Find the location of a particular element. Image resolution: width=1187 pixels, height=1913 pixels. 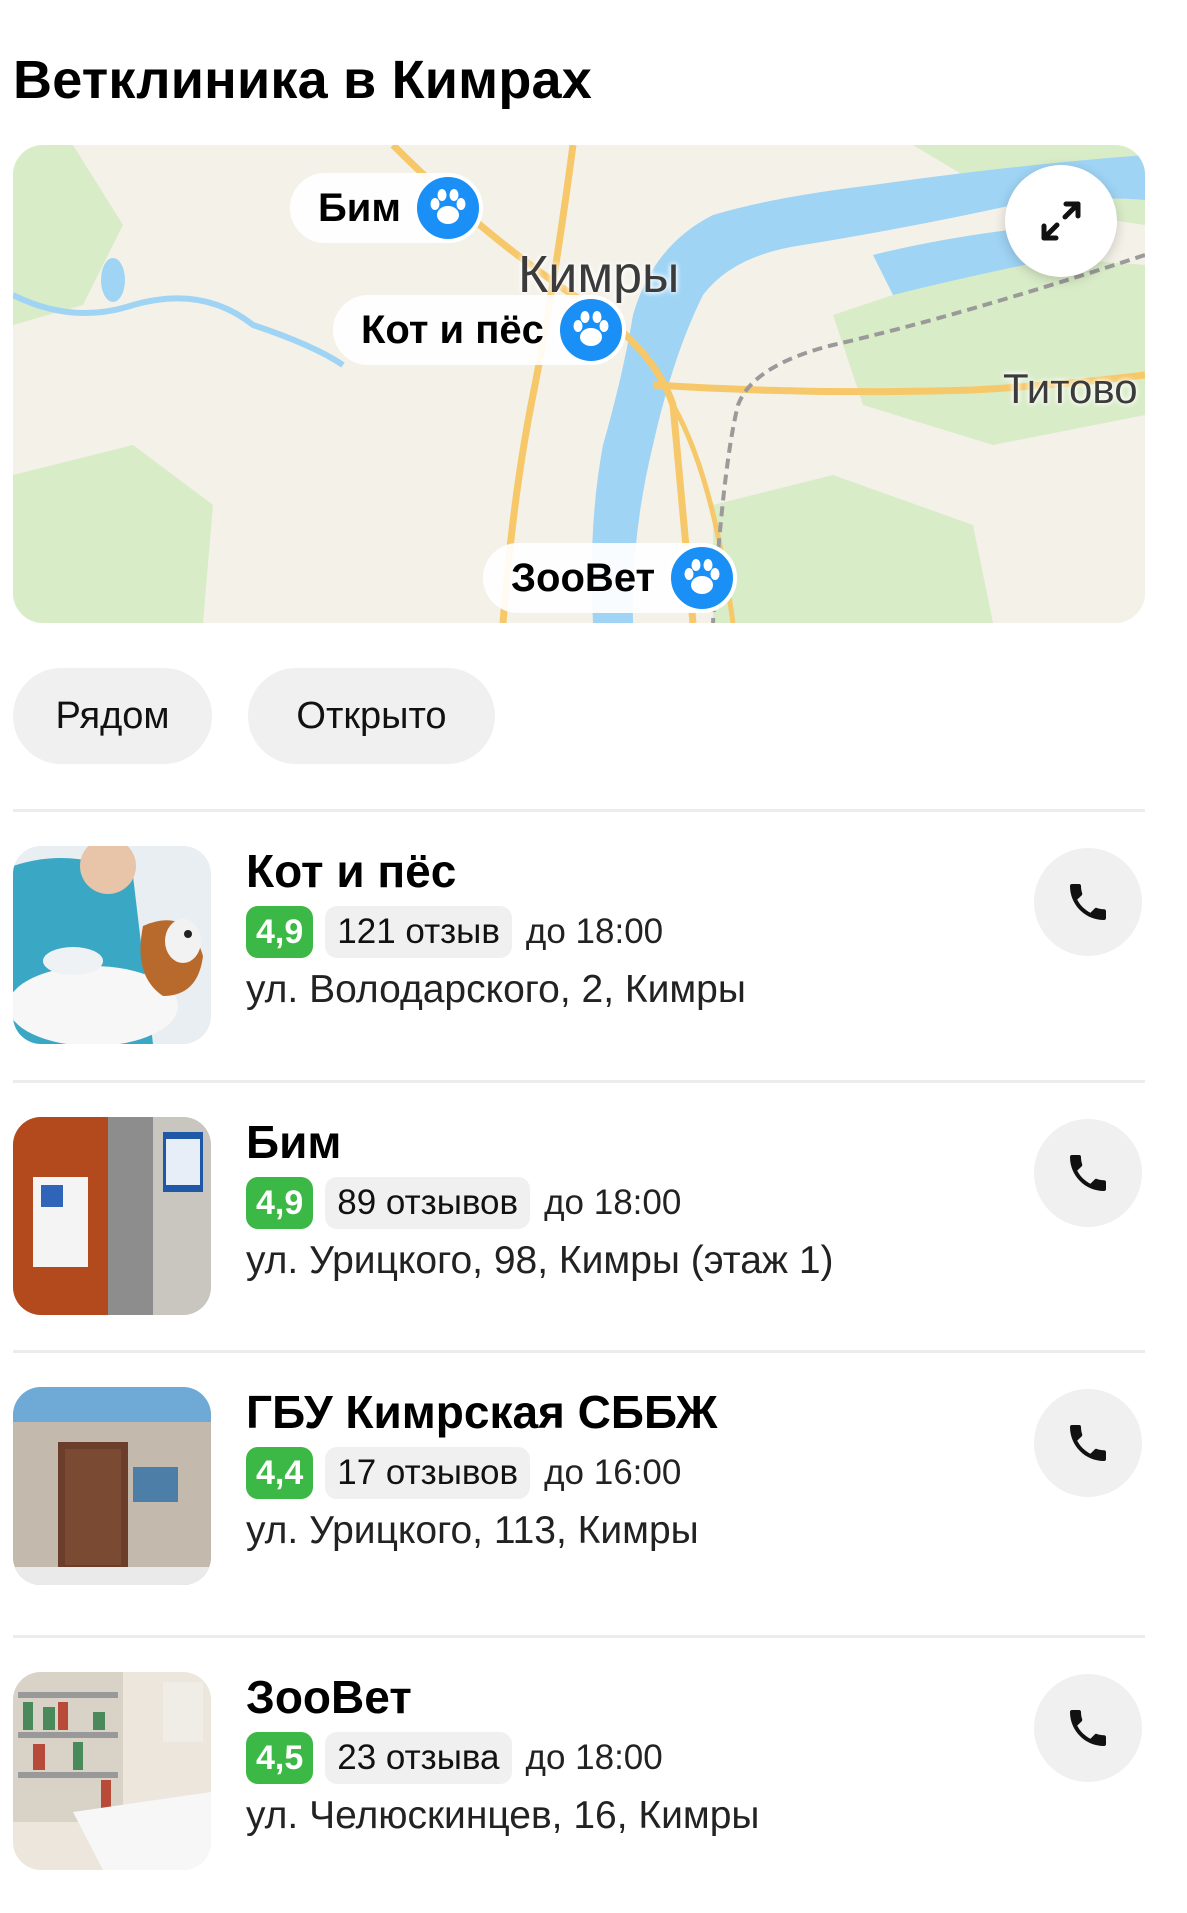

clinic-name: ЗооВет is located at coordinates (329, 1697).